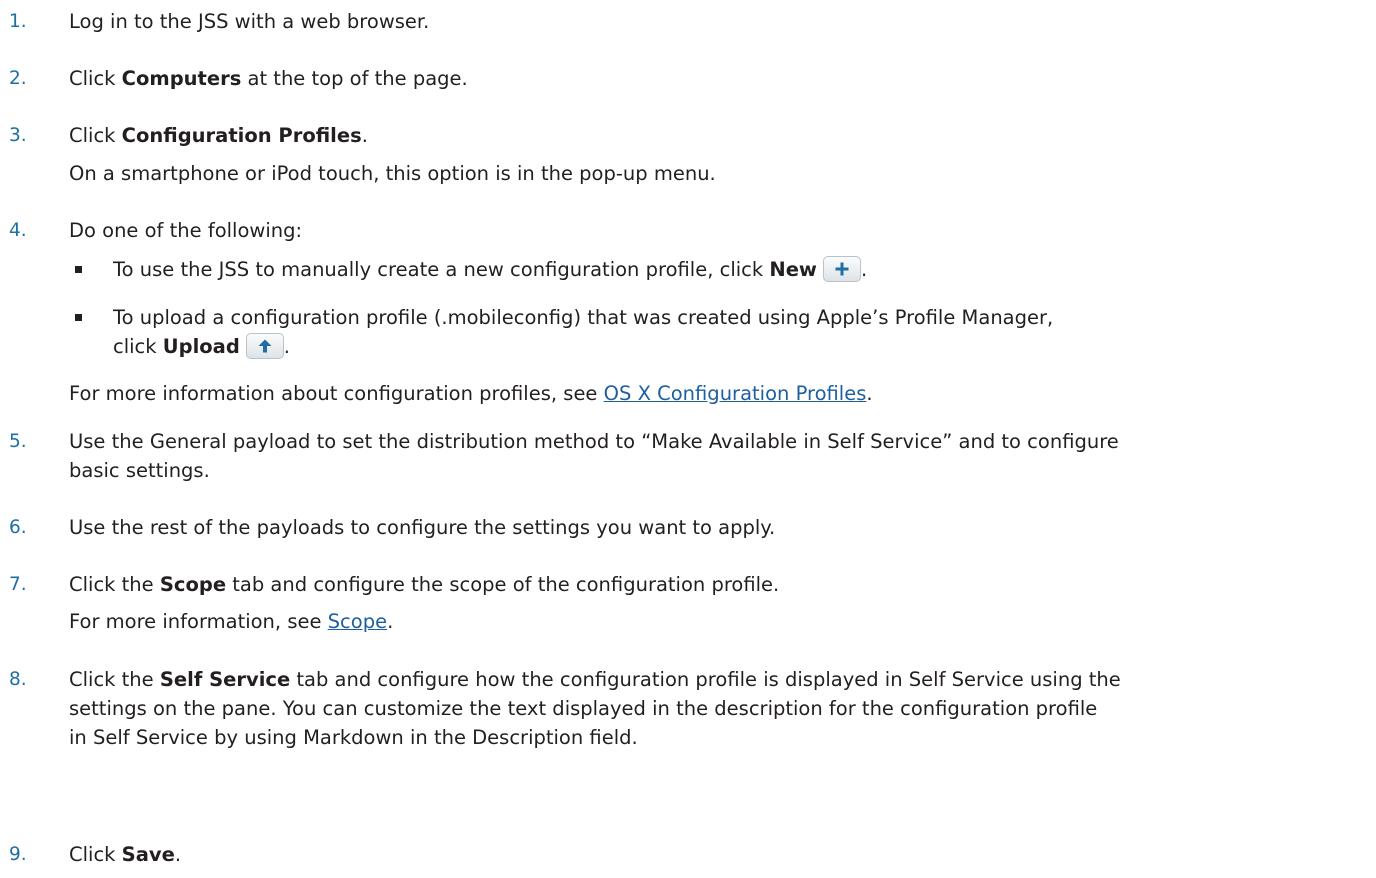 The width and height of the screenshot is (1376, 878). I want to click on step-number: 7., so click(18, 584).